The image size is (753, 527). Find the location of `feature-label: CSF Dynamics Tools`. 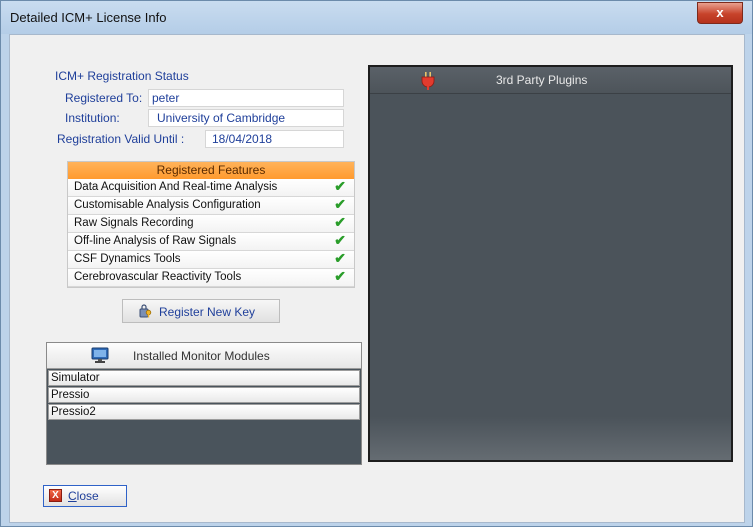

feature-label: CSF Dynamics Tools is located at coordinates (127, 259).